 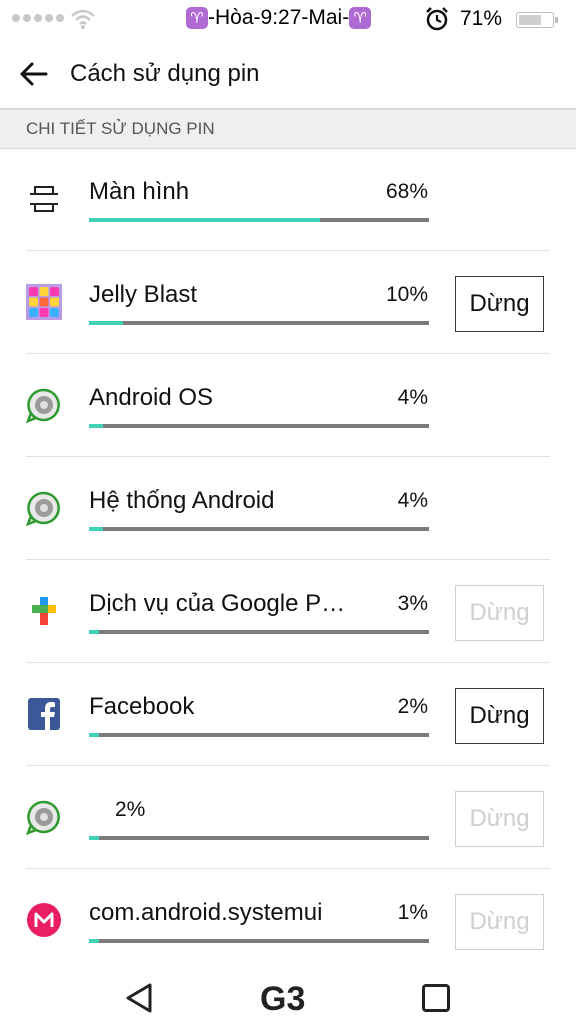 I want to click on nav-home-button: G3, so click(x=288, y=998).